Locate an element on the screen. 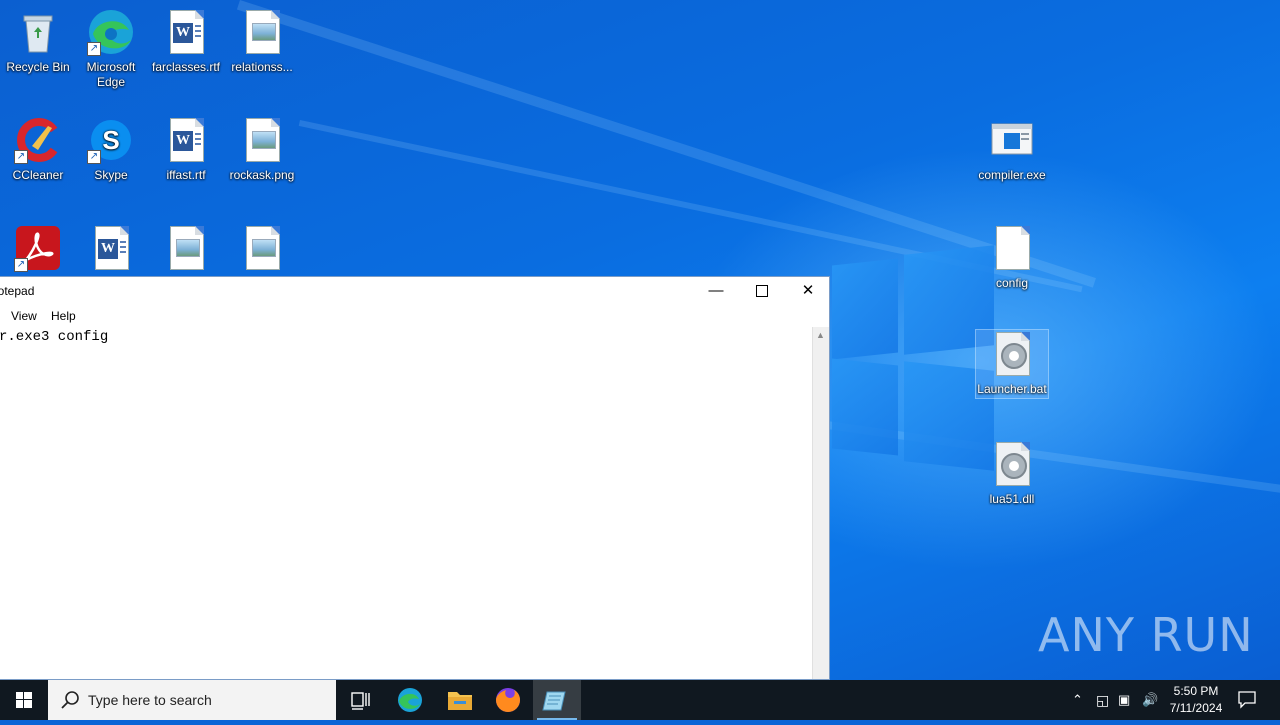 The height and width of the screenshot is (725, 1280). volume-icon: 🔊 is located at coordinates (1150, 700).